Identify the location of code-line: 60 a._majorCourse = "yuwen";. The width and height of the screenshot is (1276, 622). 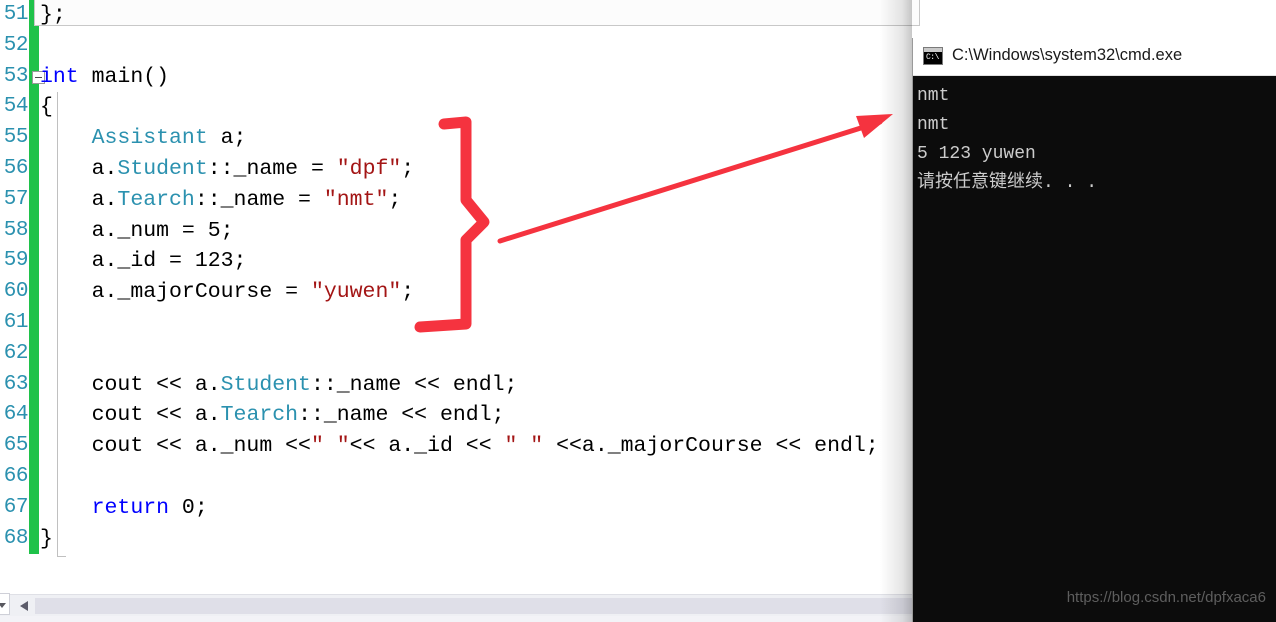
(460, 292).